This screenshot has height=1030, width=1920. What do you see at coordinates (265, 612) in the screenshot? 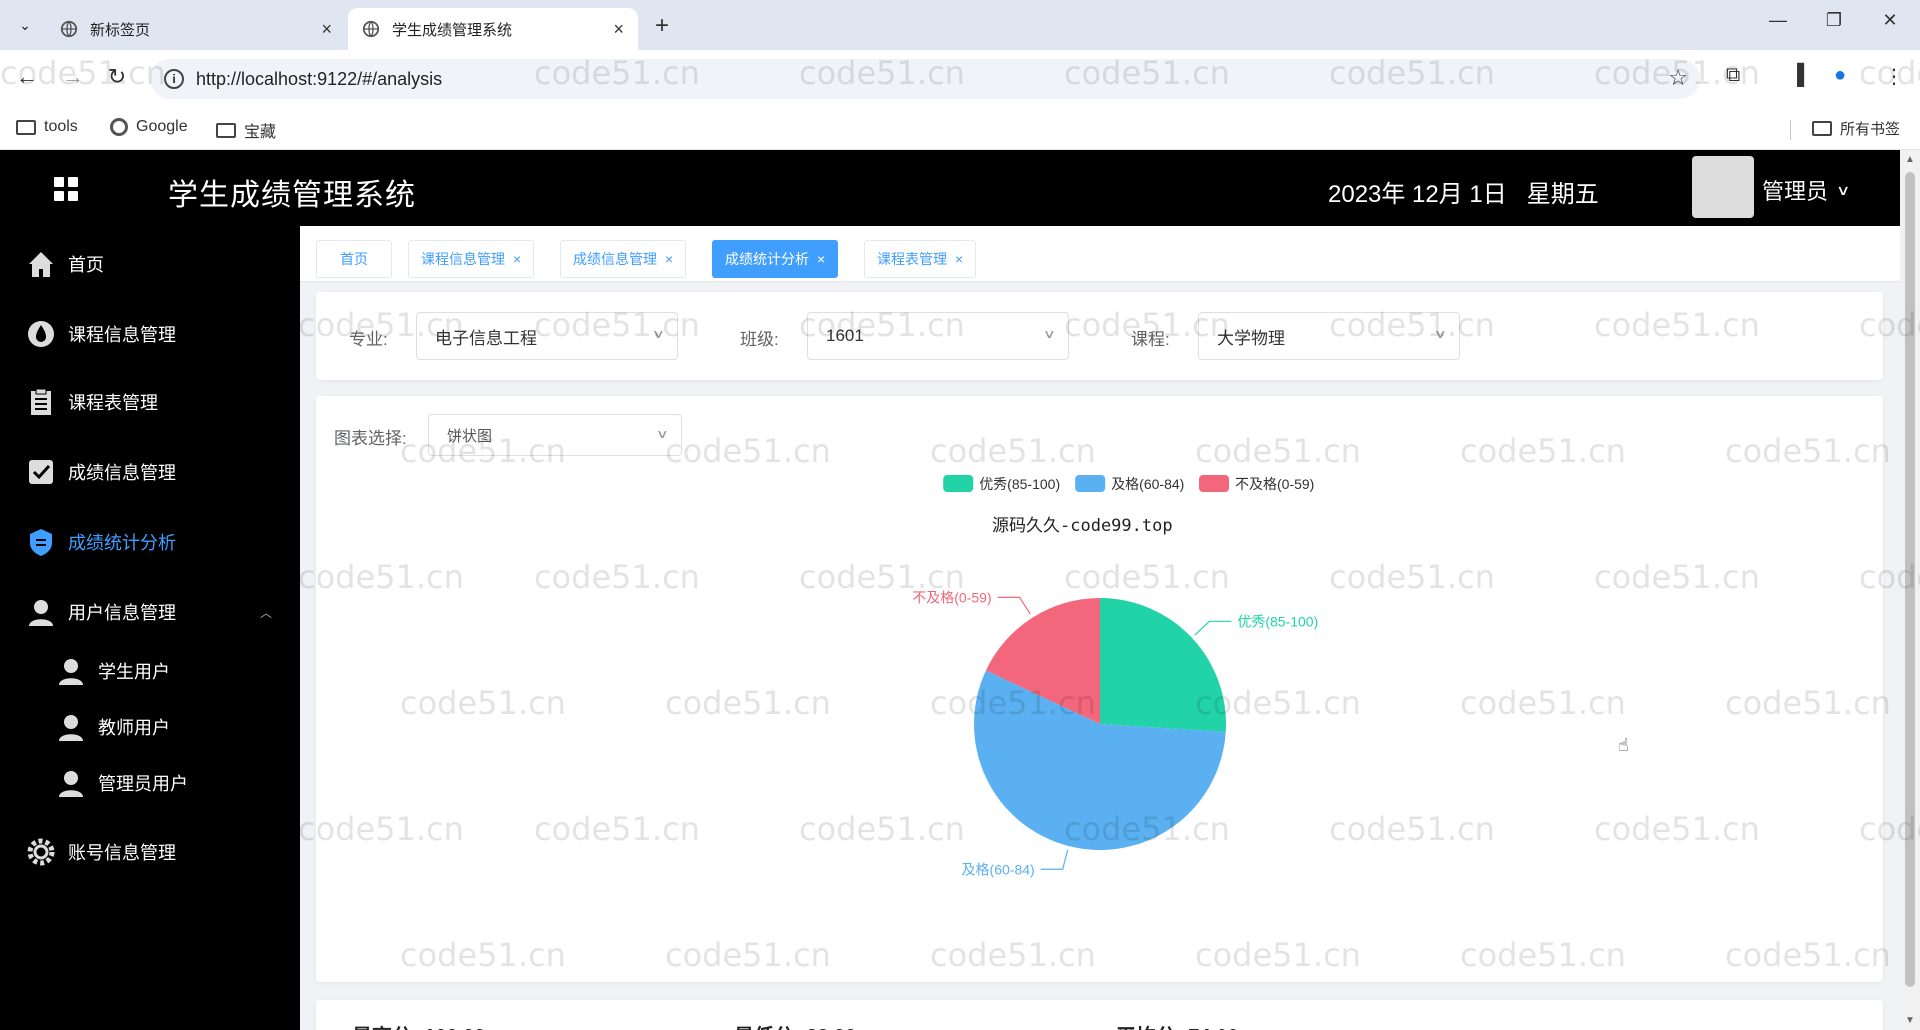
I see `chevron-up-icon: ︿` at bounding box center [265, 612].